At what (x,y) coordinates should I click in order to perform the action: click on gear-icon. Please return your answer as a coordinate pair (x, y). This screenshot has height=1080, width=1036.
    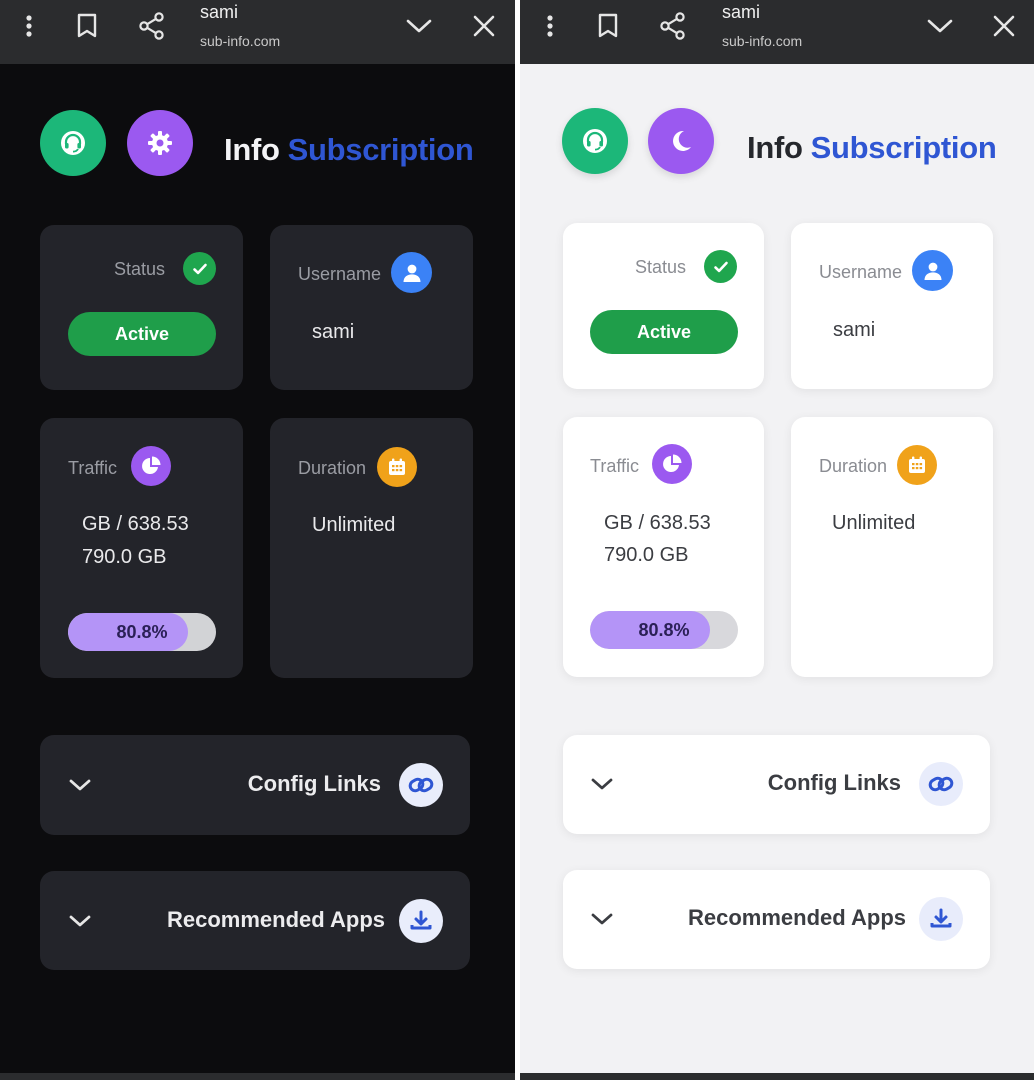
    Looking at the image, I should click on (160, 143).